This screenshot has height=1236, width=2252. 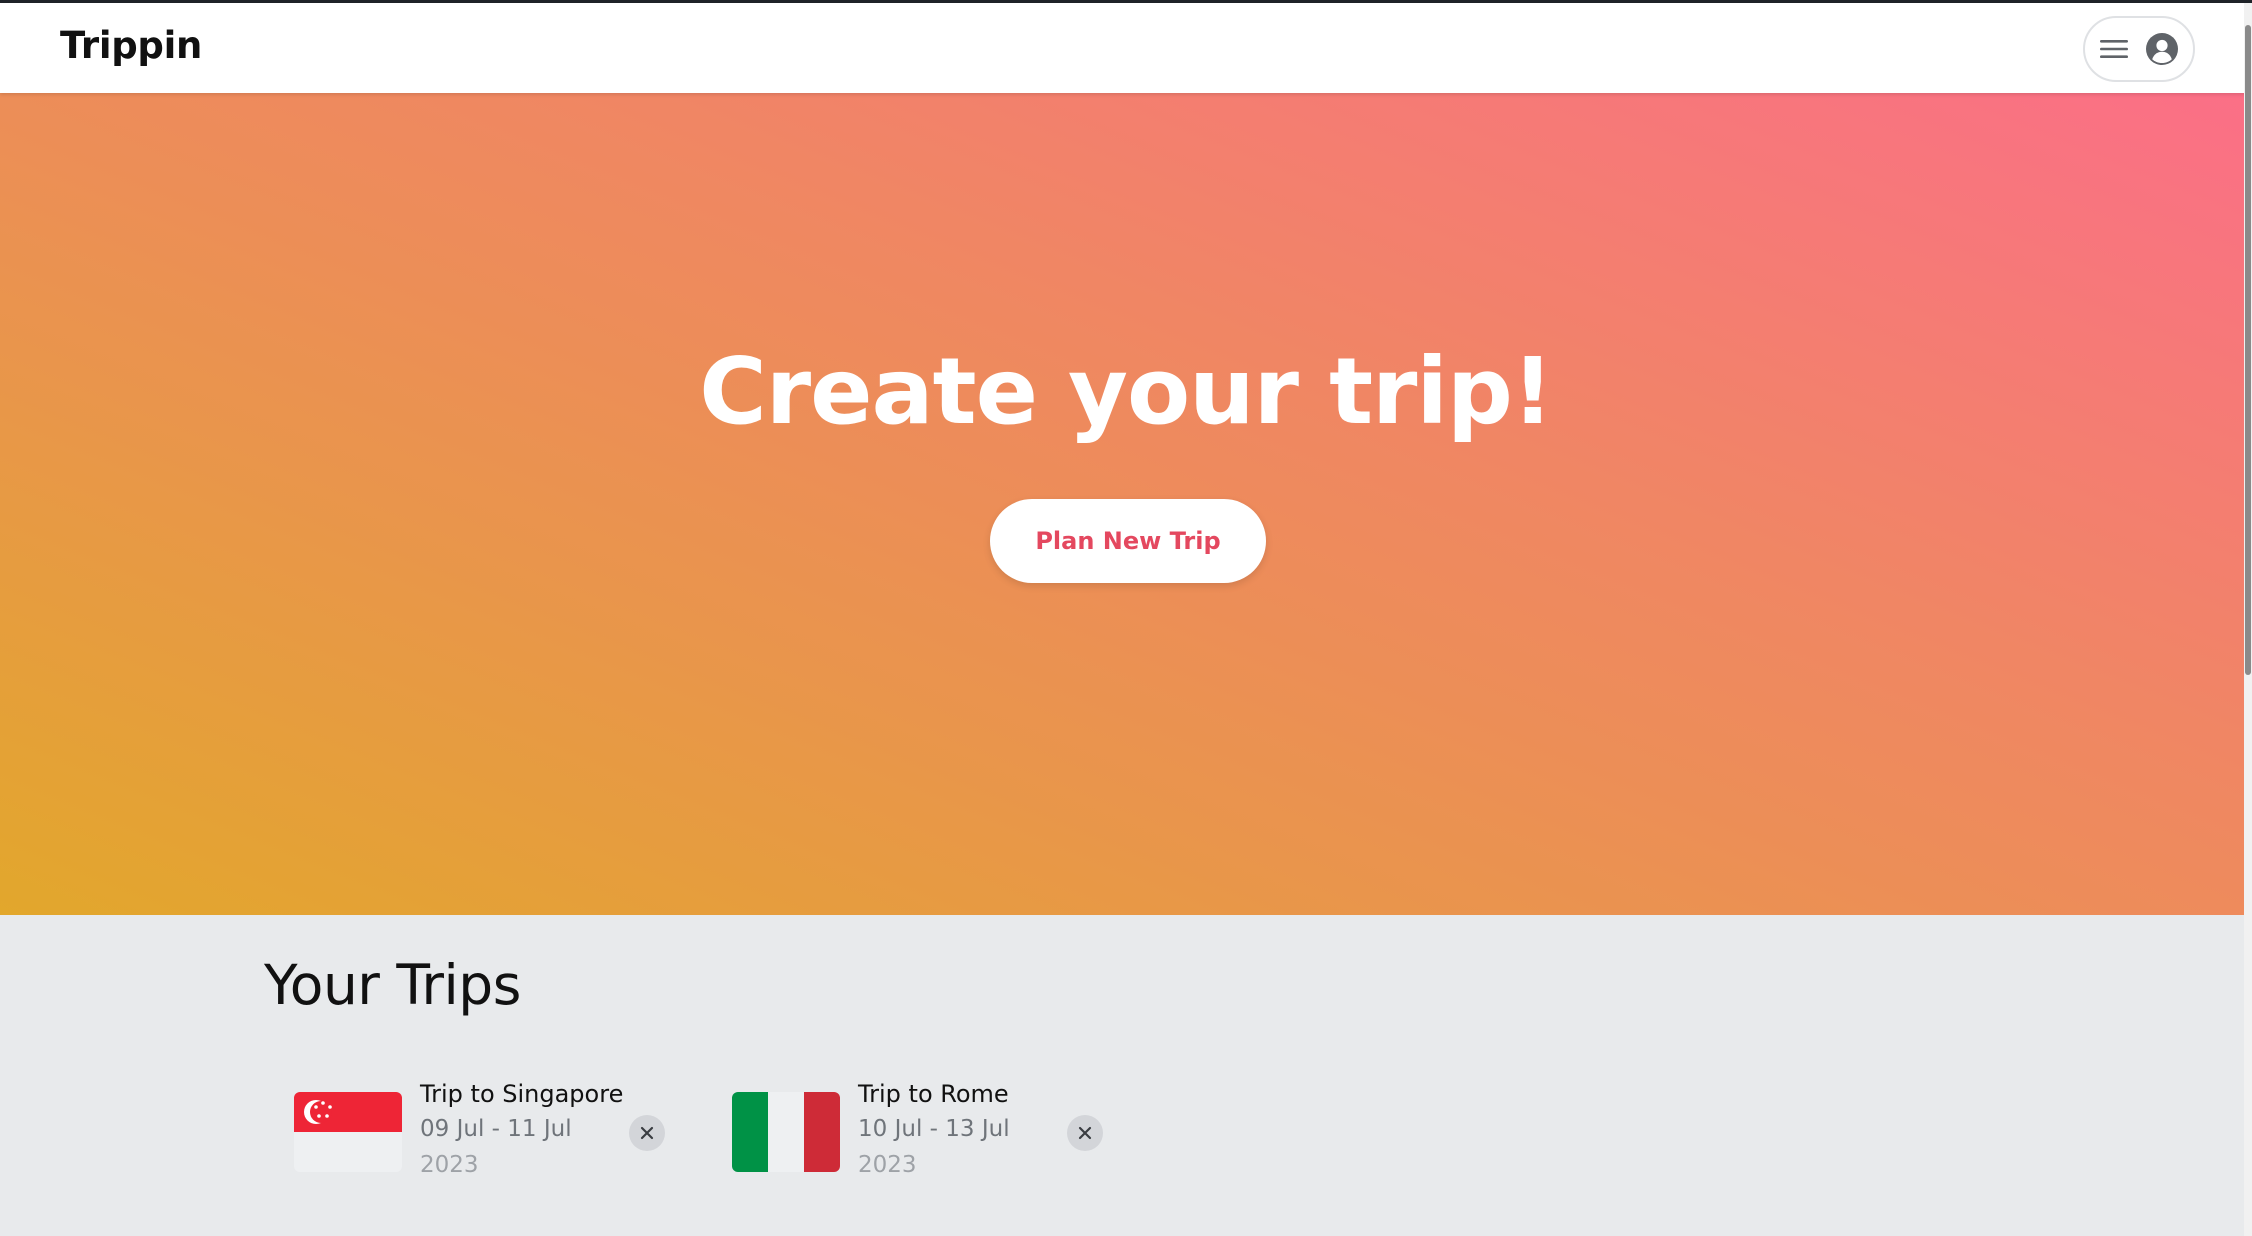 I want to click on trip-dates: 10 Jul - 13 Jul, so click(x=934, y=1129).